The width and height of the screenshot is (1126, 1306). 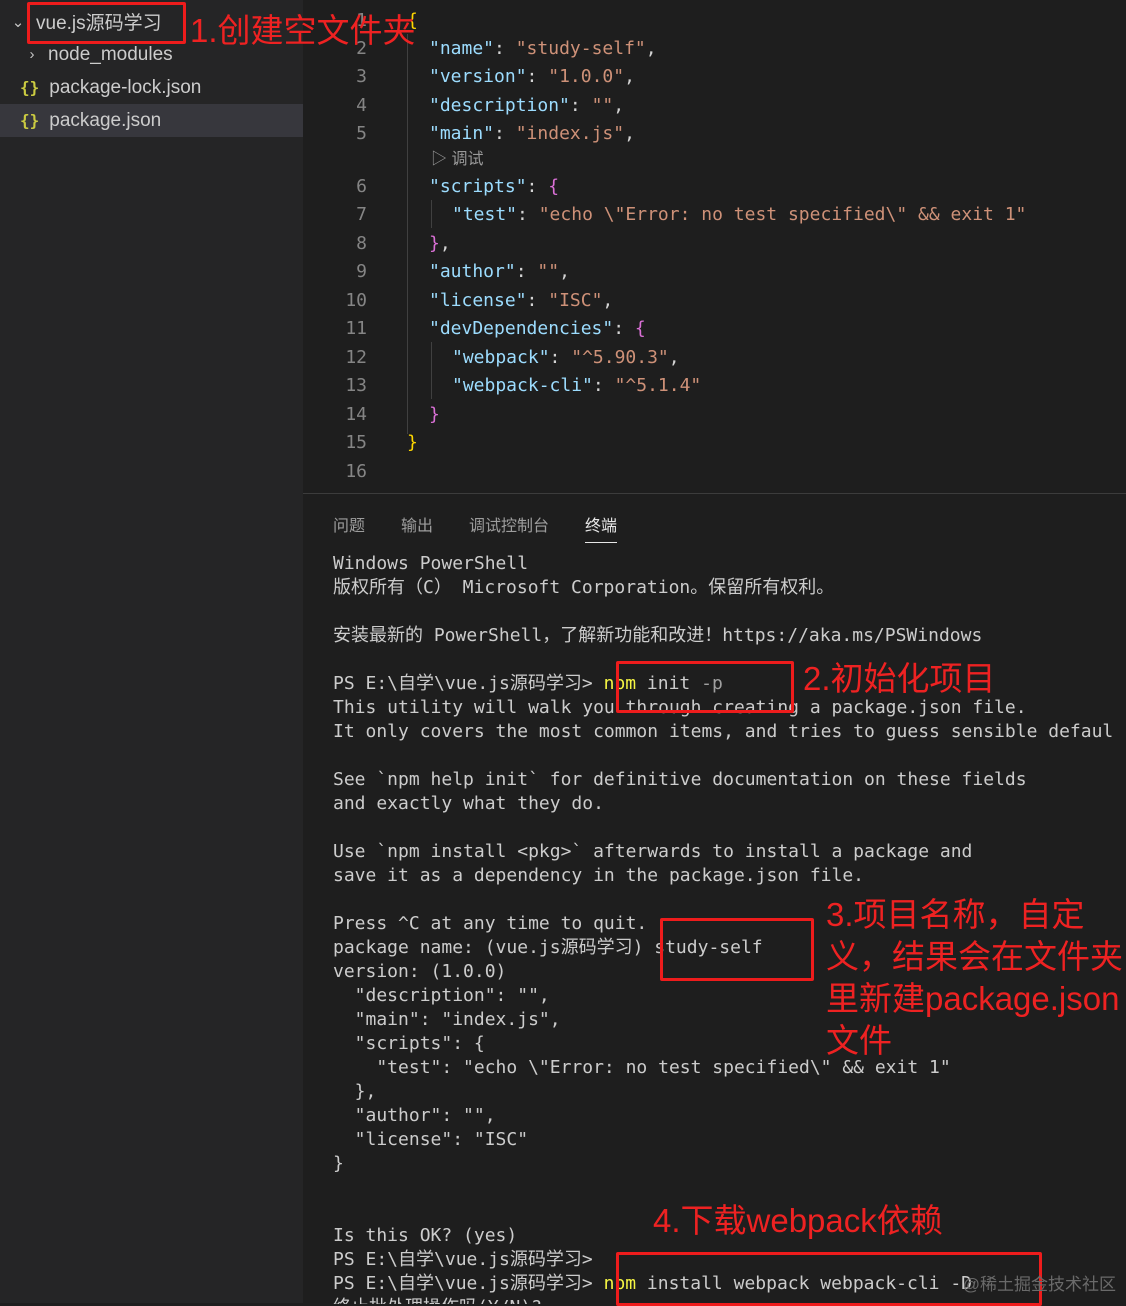 I want to click on json-value: "1.0.0", so click(x=586, y=76).